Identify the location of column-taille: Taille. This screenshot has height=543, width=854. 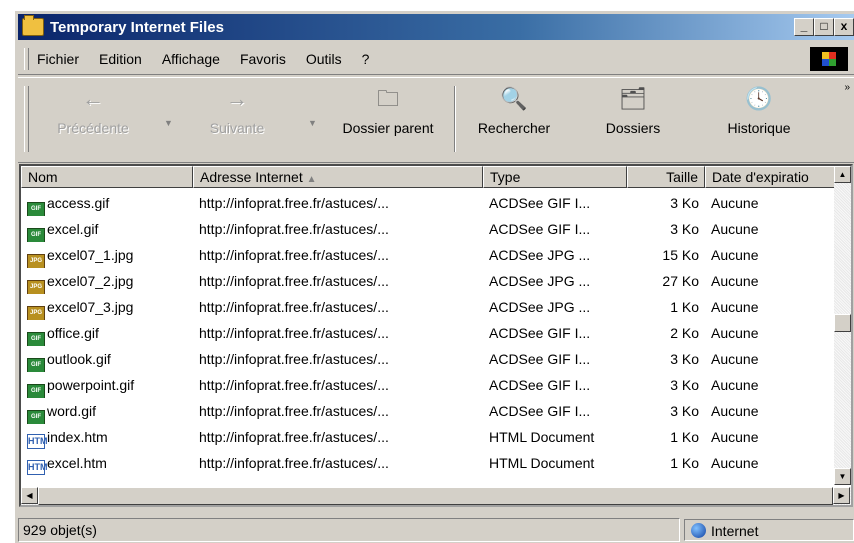
(666, 177).